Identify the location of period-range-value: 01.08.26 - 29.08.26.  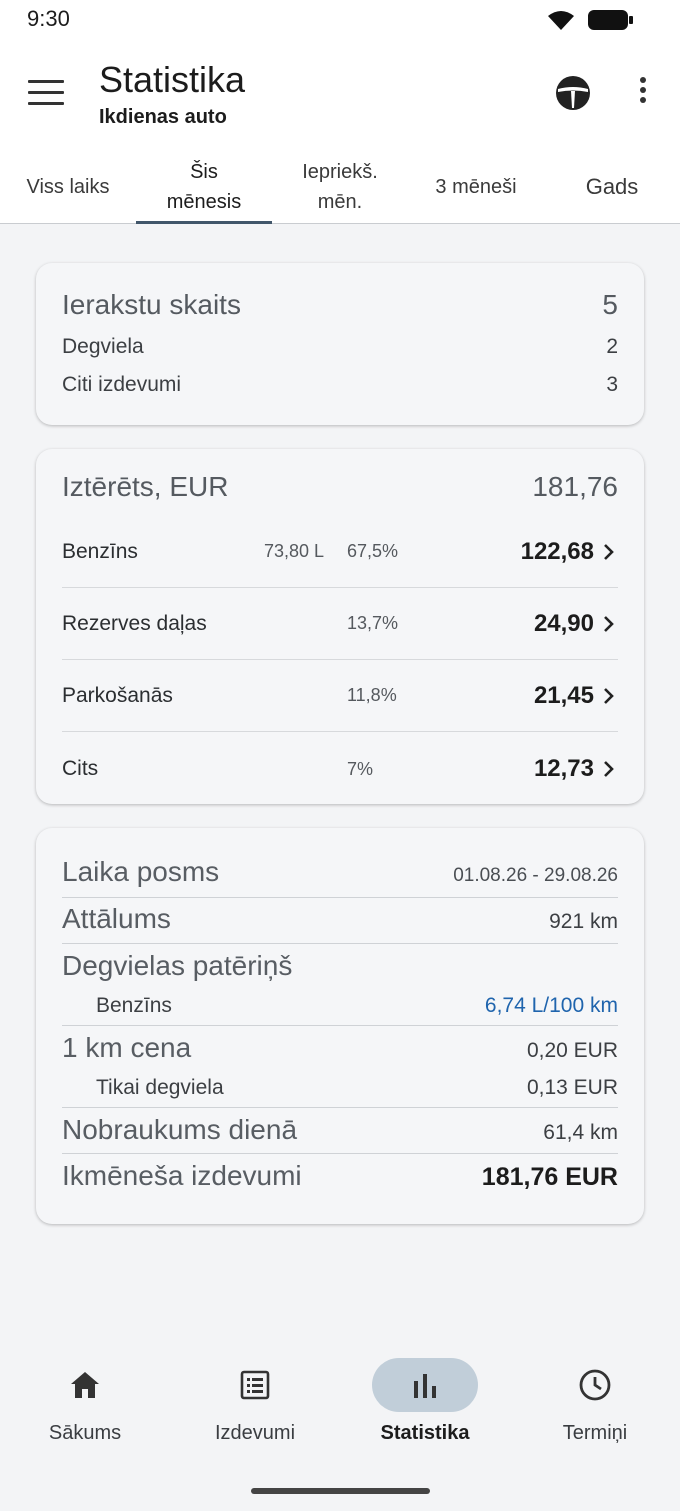
(535, 875).